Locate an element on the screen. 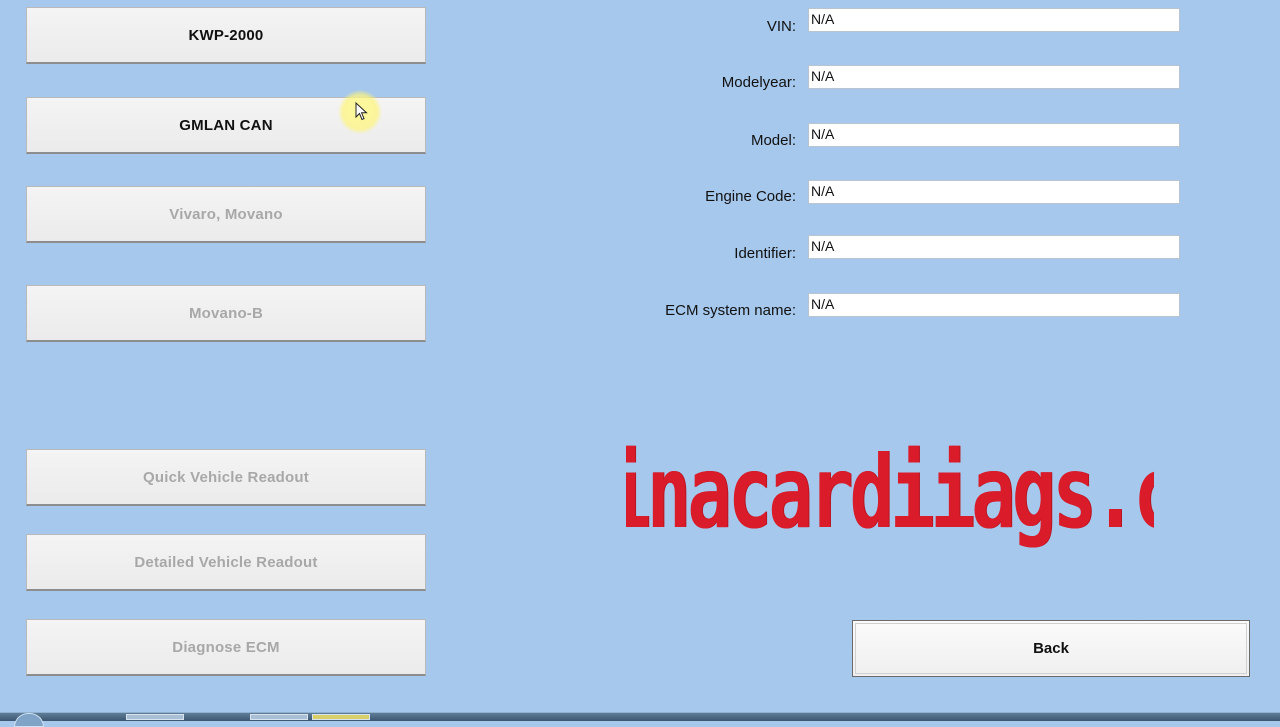 This screenshot has width=1280, height=727. modelyear-field: N/A is located at coordinates (994, 77).